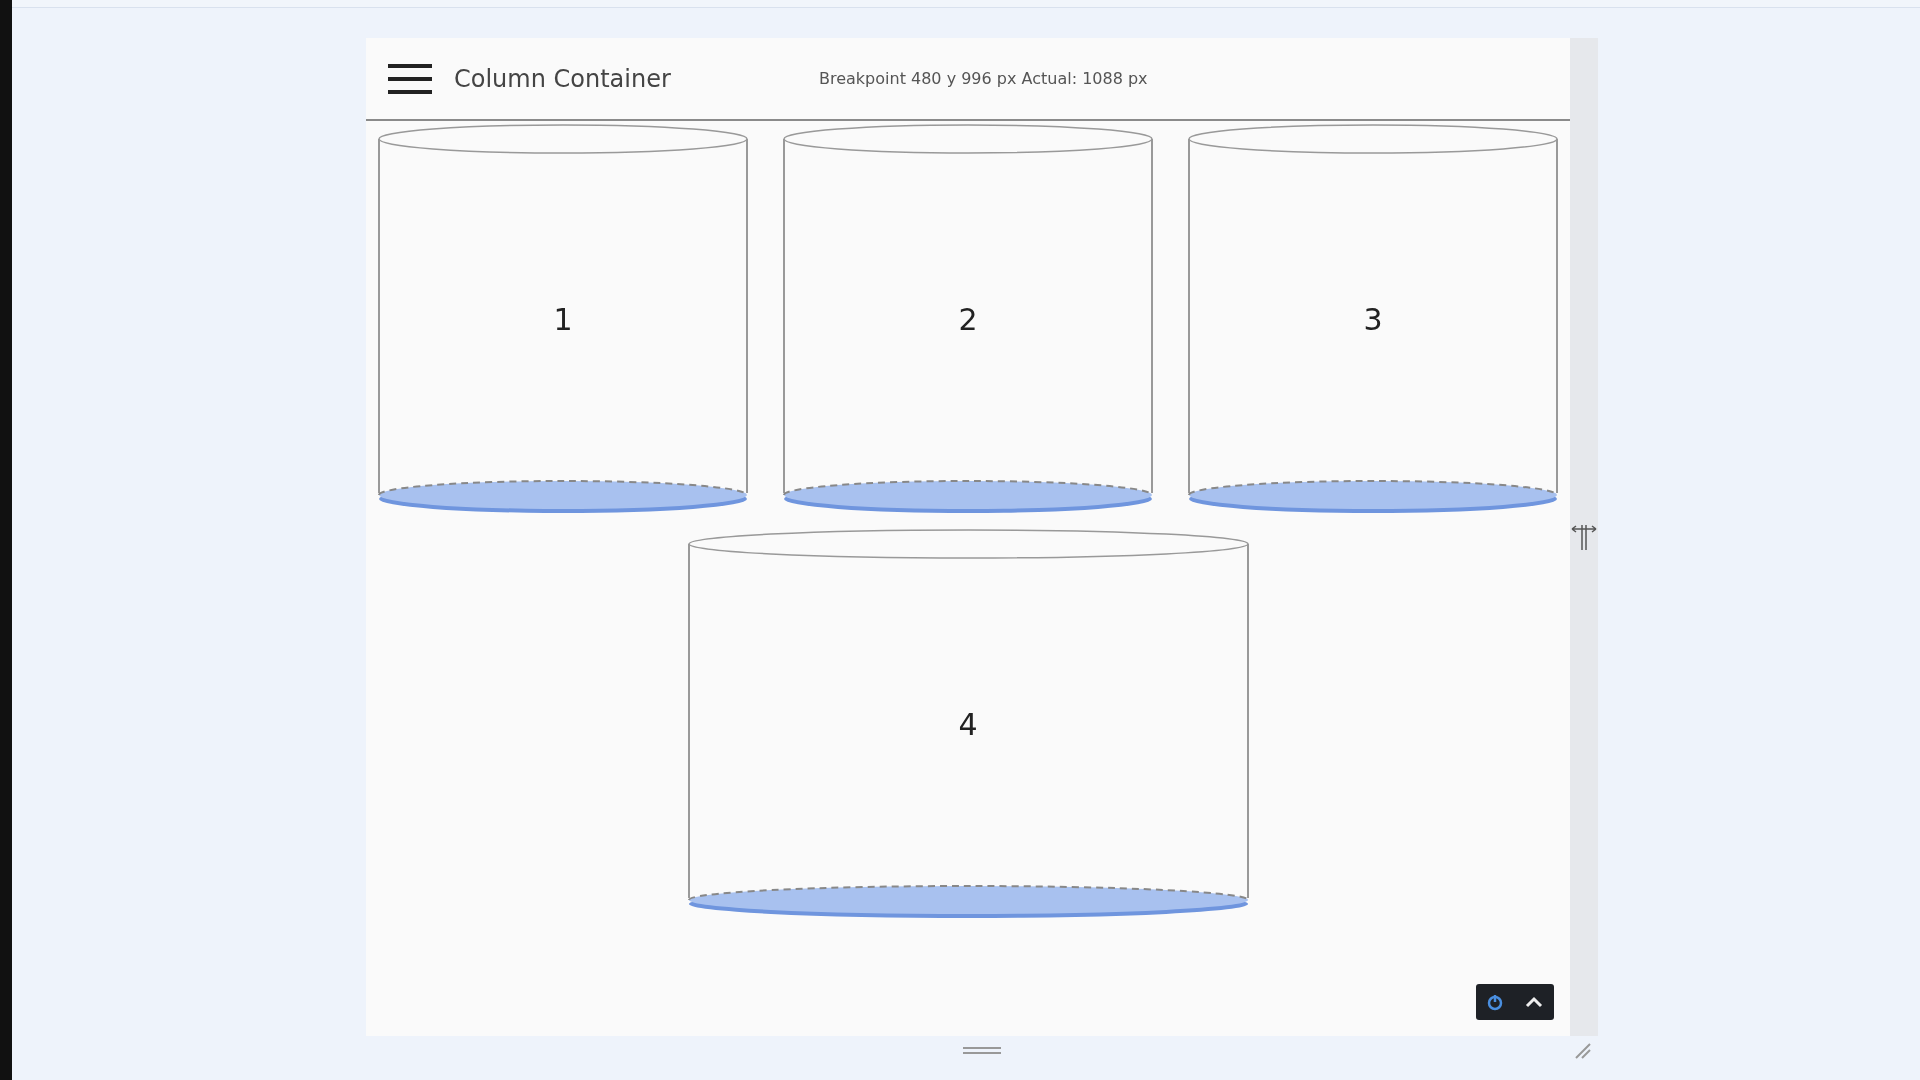 This screenshot has width=1920, height=1080. Describe the element at coordinates (1373, 319) in the screenshot. I see `column-number: 3` at that location.